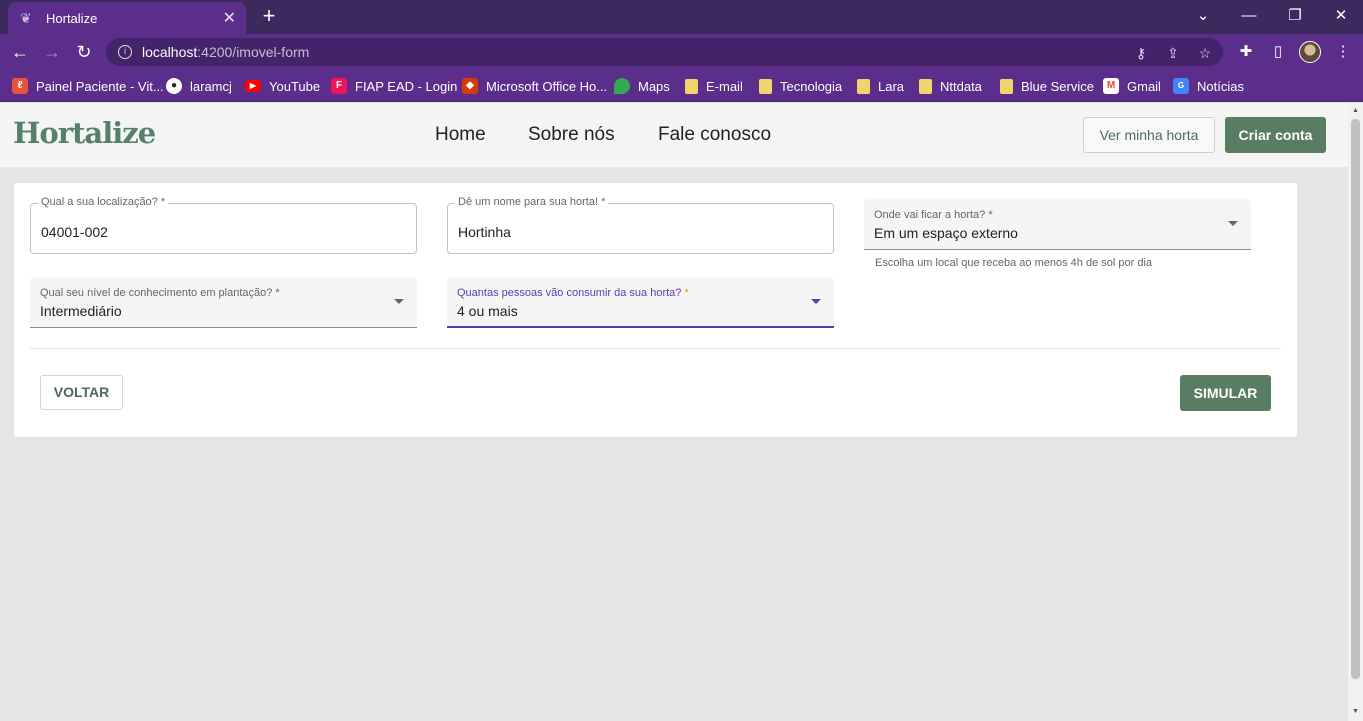  Describe the element at coordinates (269, 16) in the screenshot. I see `new-tab-icon: +` at that location.